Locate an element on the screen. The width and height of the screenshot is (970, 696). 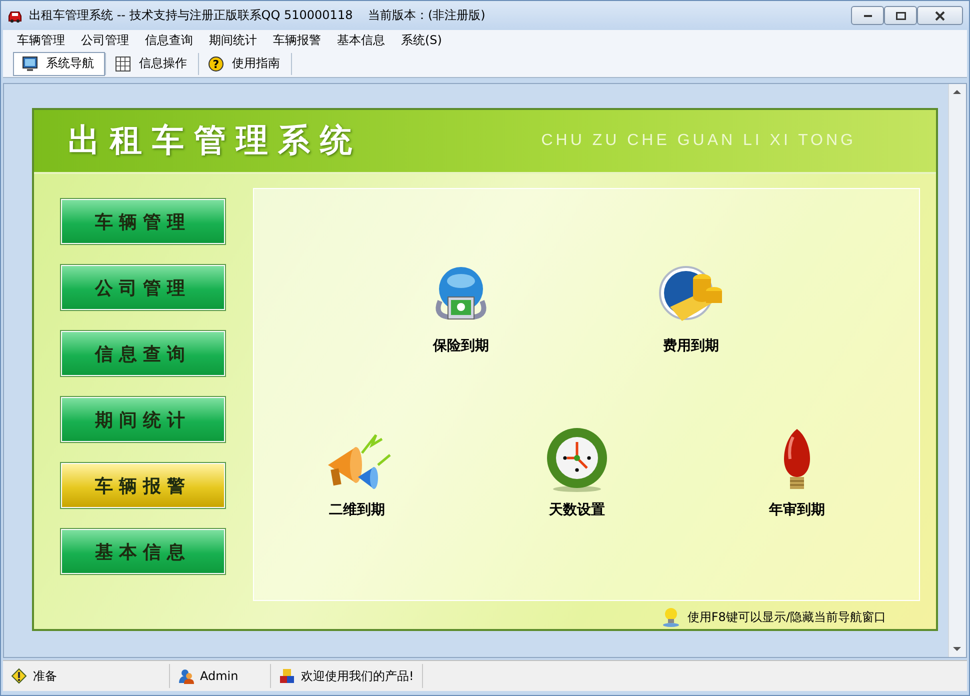
toolbar-button: 系统导航 is located at coordinates (59, 64).